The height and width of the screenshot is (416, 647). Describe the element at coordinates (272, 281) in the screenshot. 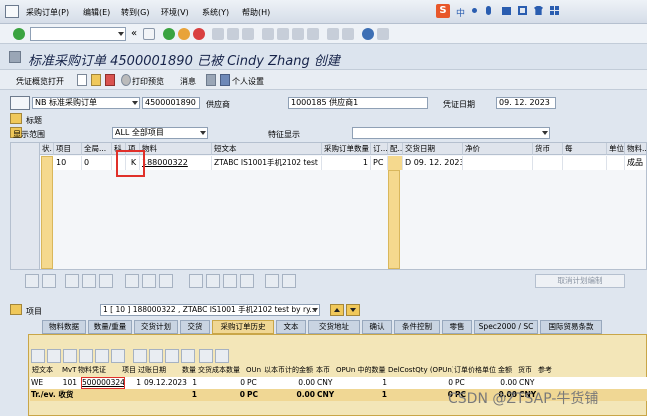

I see `account-assignment-icon` at that location.